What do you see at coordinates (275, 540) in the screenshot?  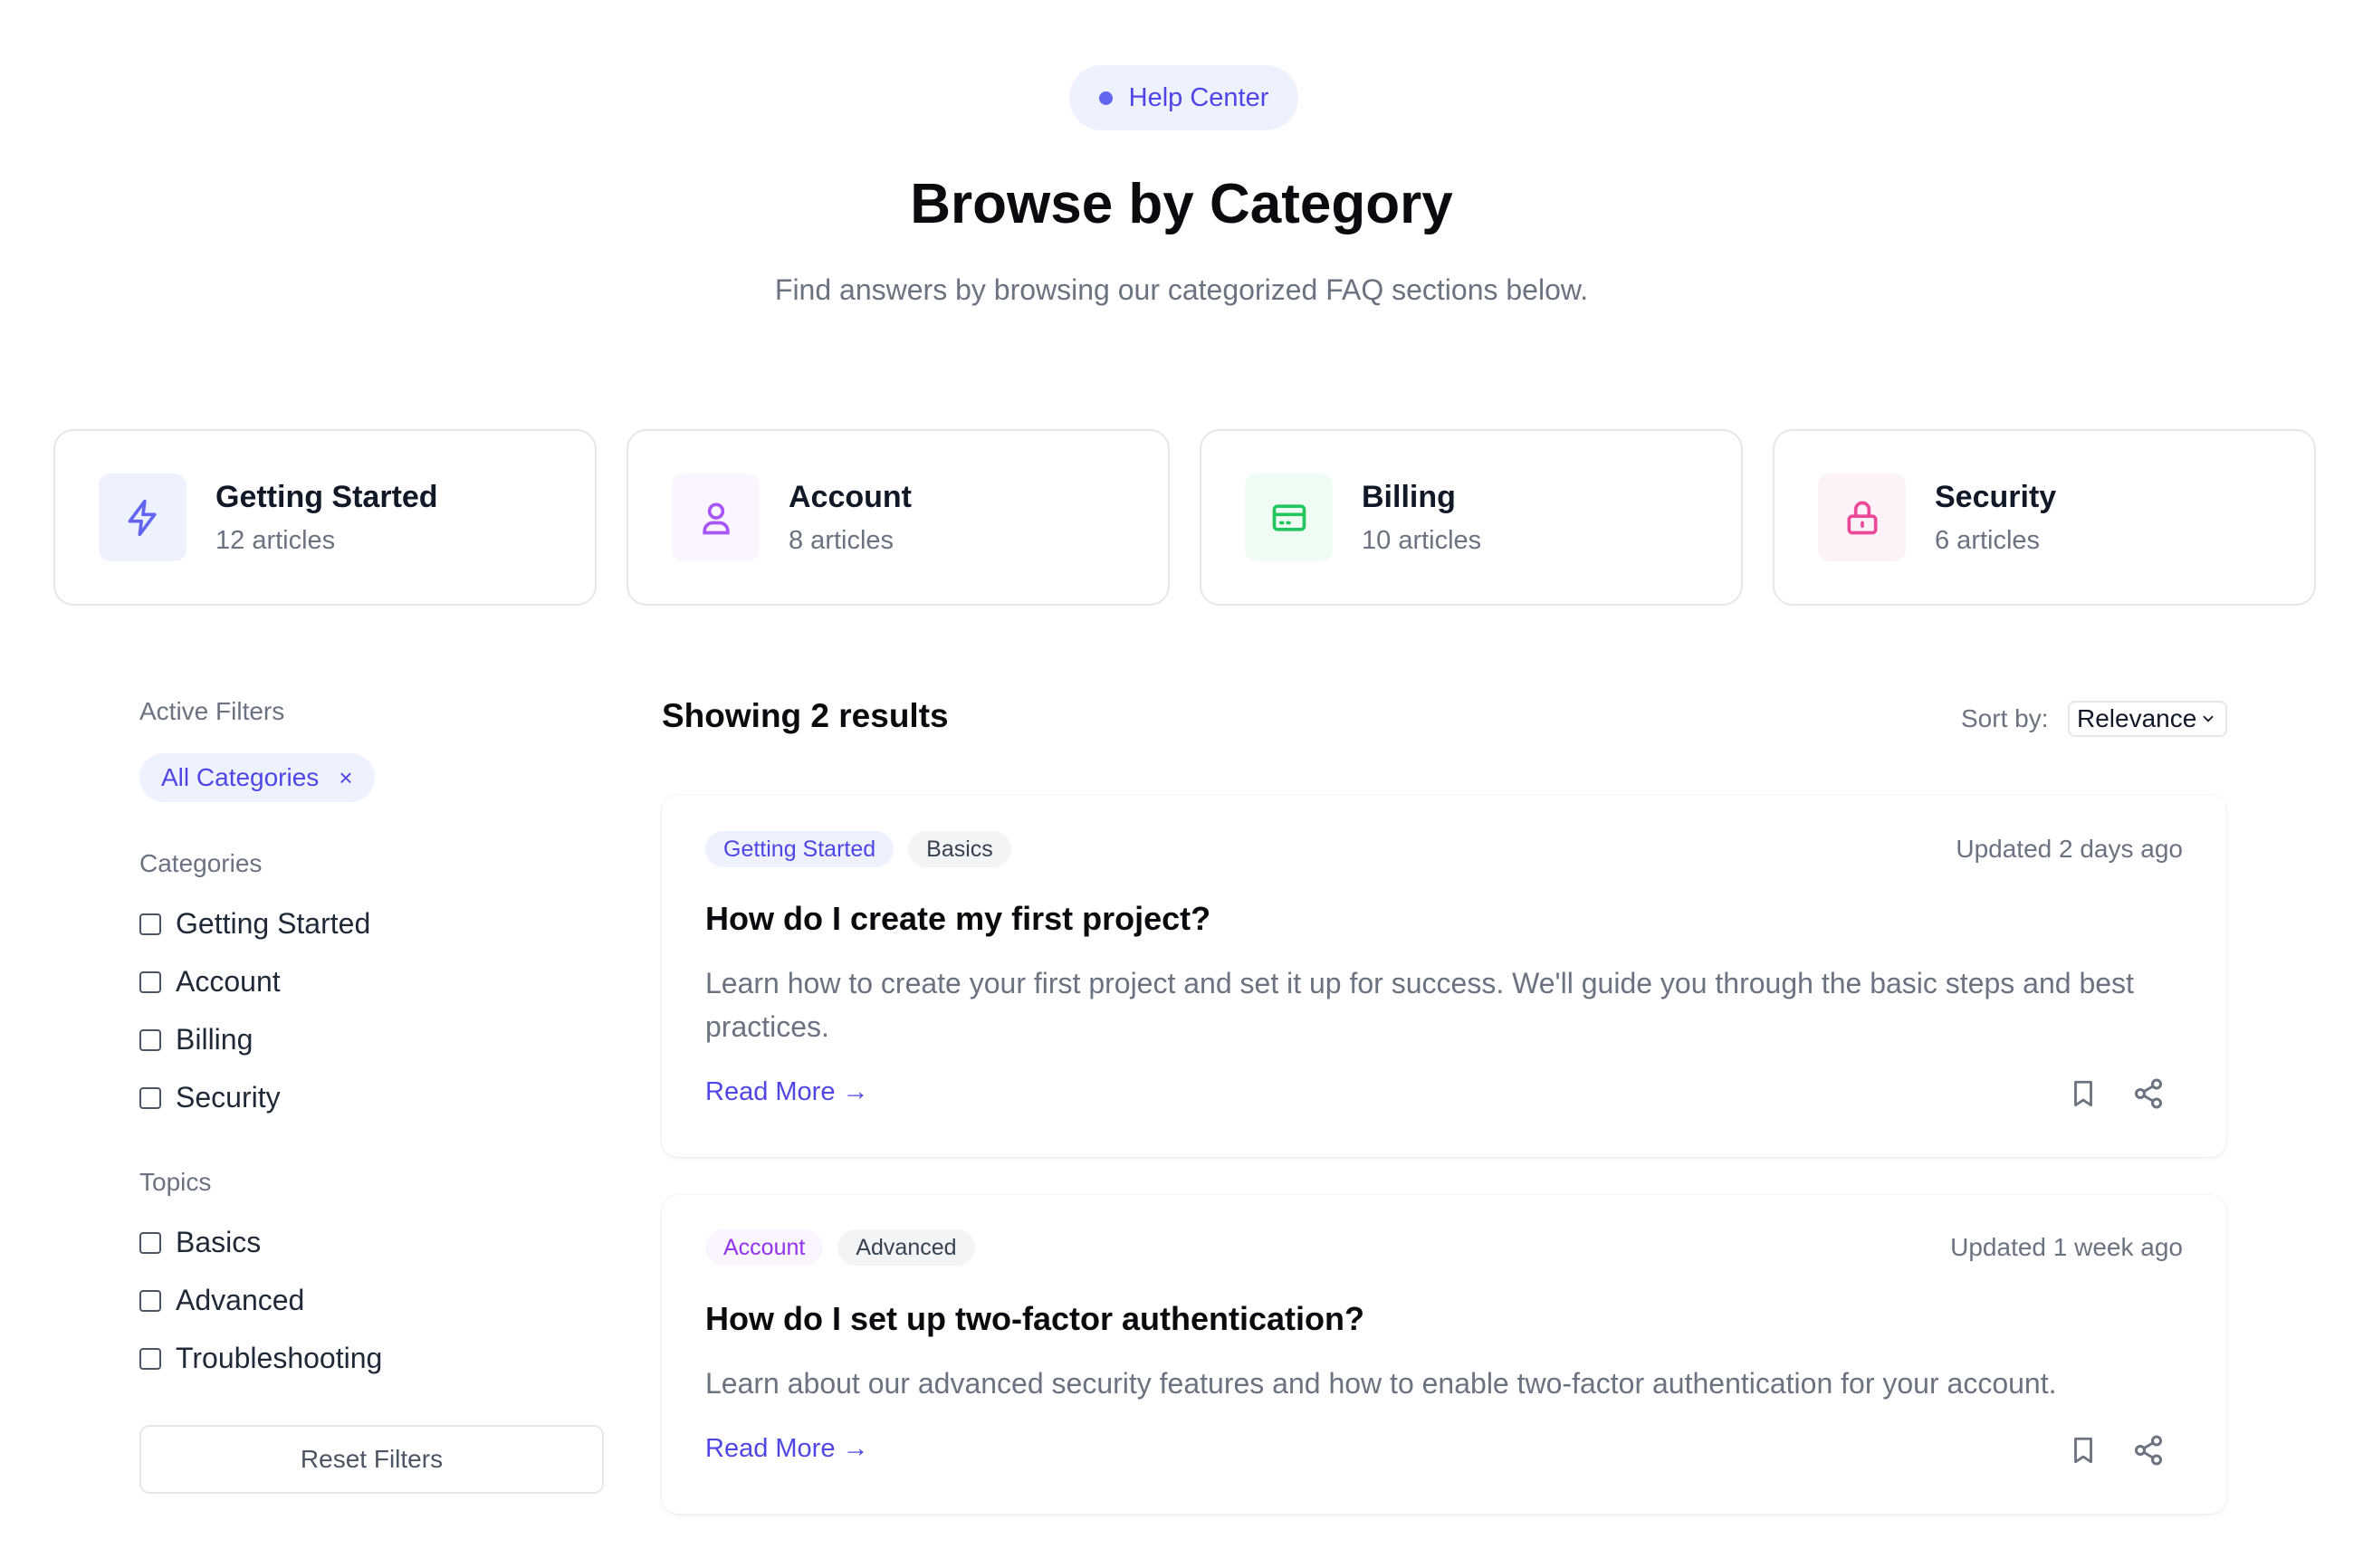 I see `category-count: 12 articles` at bounding box center [275, 540].